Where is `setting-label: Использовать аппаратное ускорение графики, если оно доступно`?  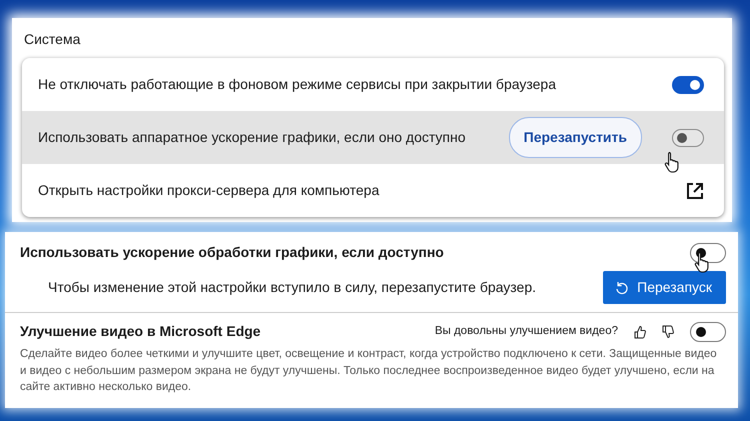
setting-label: Использовать аппаратное ускорение графики, если оно доступно is located at coordinates (252, 137).